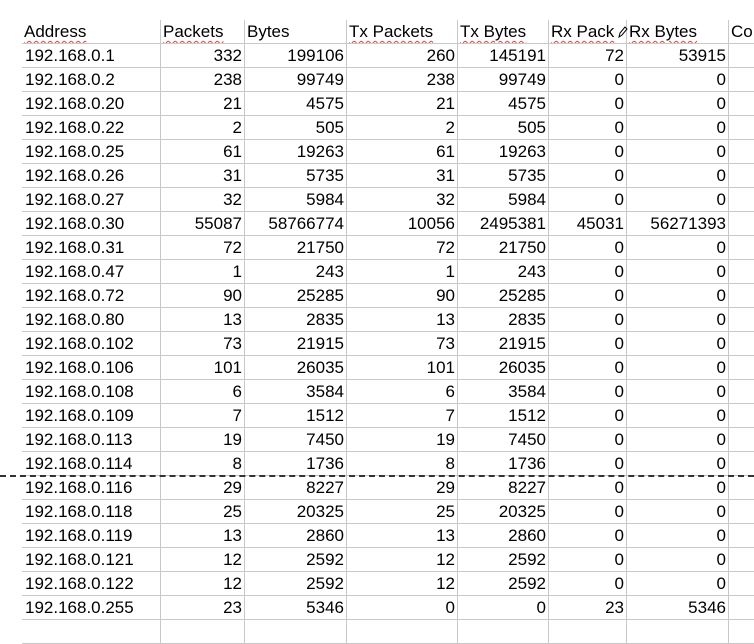 This screenshot has width=754, height=644. What do you see at coordinates (296, 200) in the screenshot?
I see `cell-bytes: 5984` at bounding box center [296, 200].